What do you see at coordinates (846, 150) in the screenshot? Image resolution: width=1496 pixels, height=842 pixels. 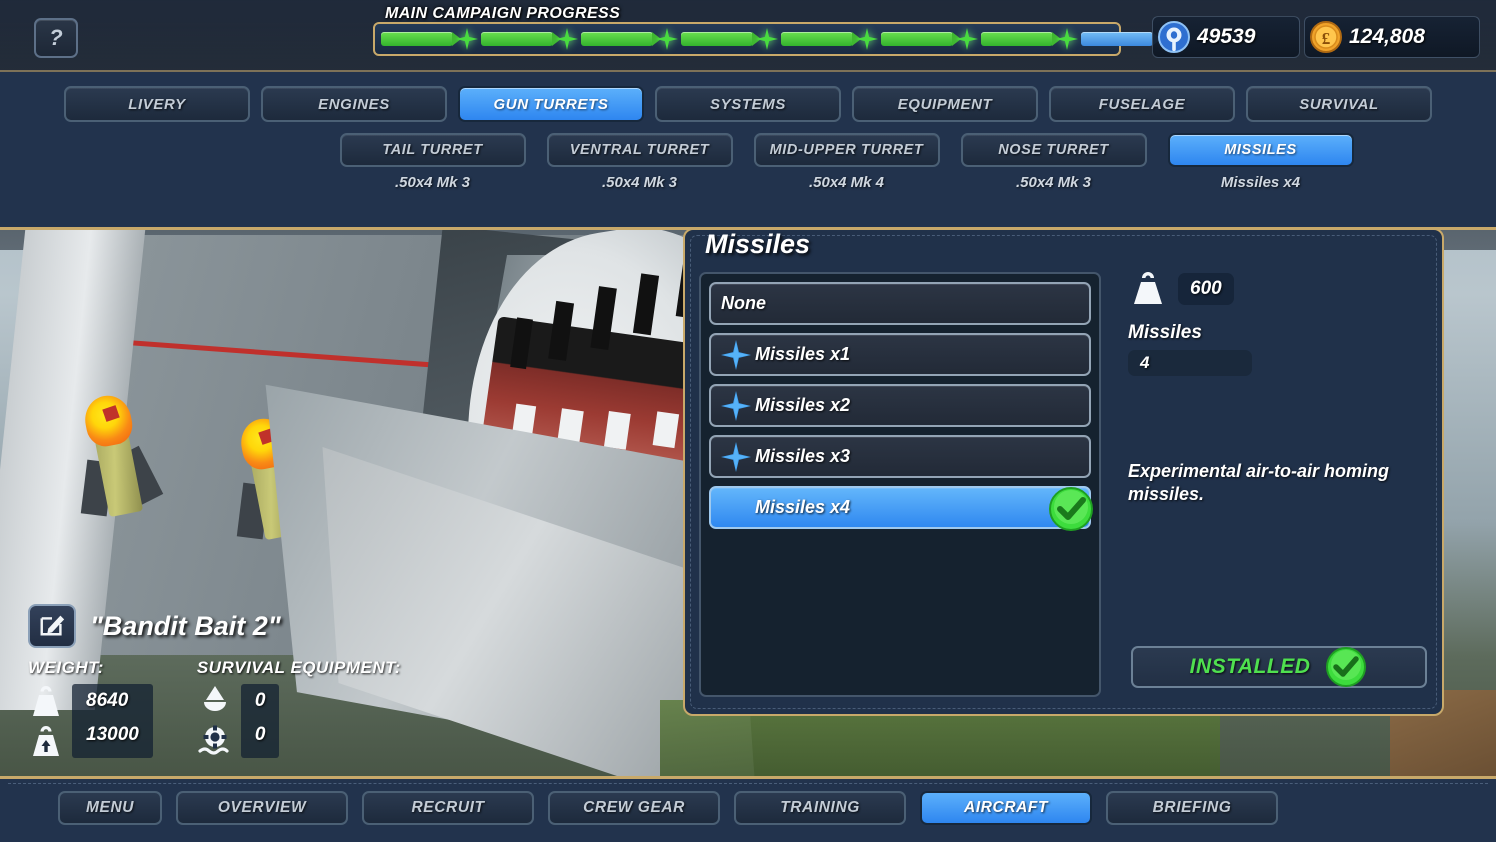 I see `subtab-mid-upper-turret: MID-UPPER TURRET` at bounding box center [846, 150].